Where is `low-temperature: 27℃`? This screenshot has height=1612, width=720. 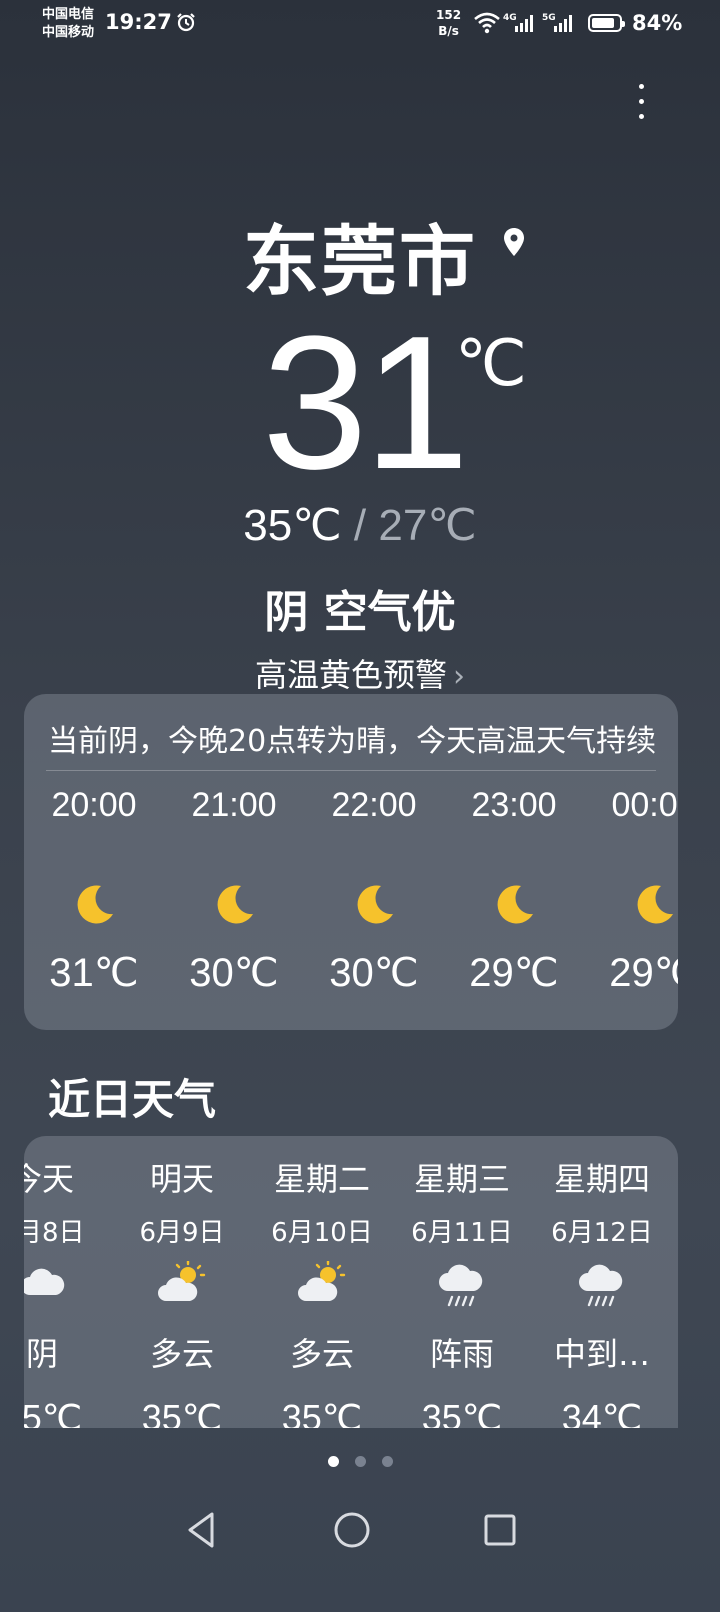
low-temperature: 27℃ is located at coordinates (427, 525).